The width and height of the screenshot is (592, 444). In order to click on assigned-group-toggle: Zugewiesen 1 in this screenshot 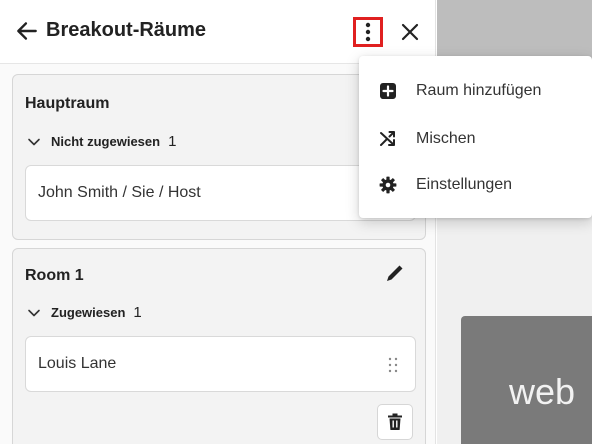, I will do `click(84, 312)`.